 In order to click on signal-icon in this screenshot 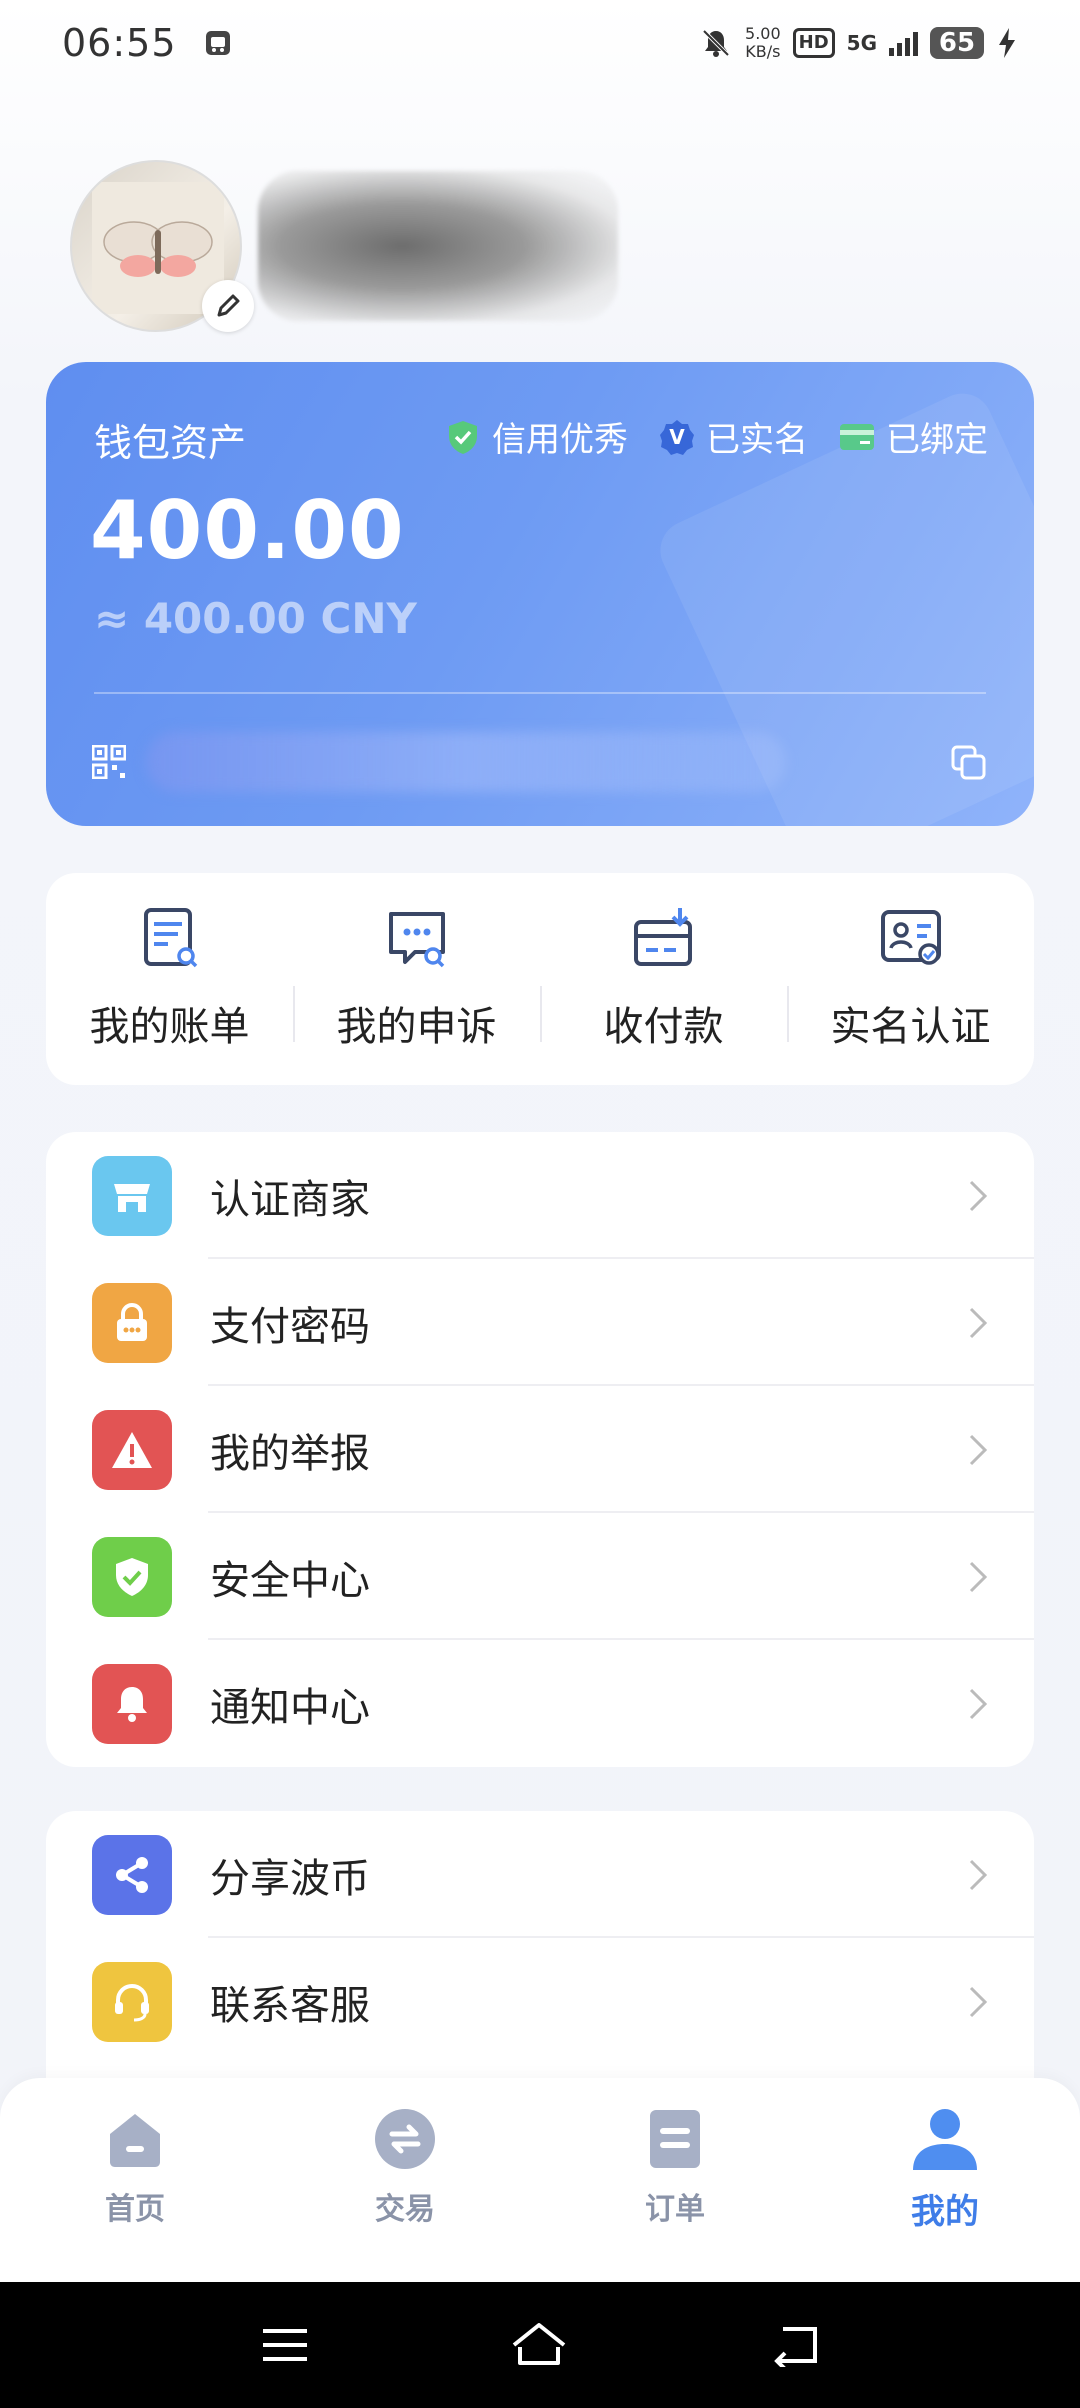, I will do `click(903, 43)`.